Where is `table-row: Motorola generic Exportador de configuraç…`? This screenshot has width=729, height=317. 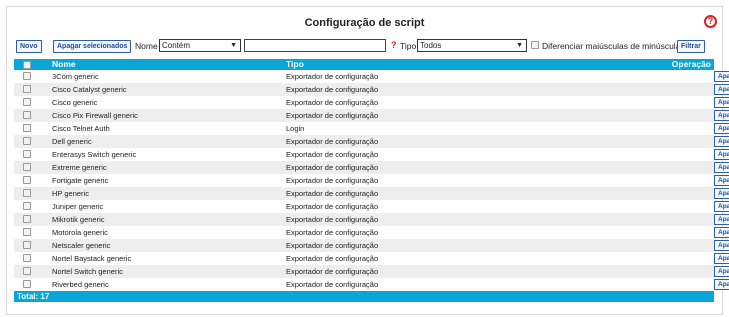
table-row: Motorola generic Exportador de configuraç… is located at coordinates (371, 232).